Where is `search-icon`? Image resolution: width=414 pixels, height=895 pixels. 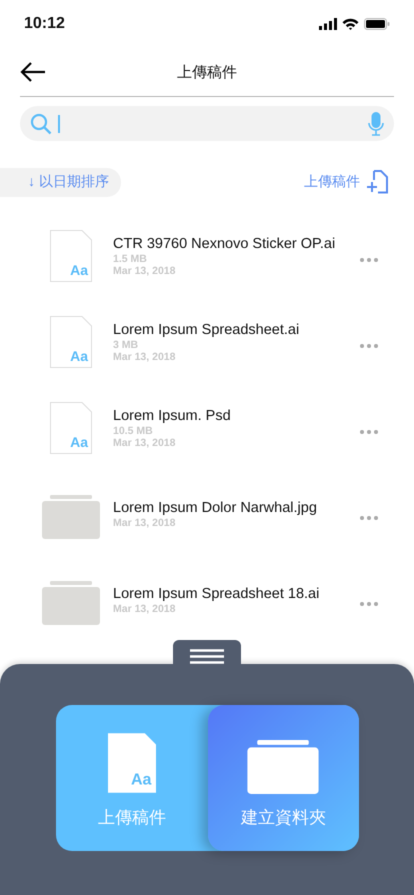
search-icon is located at coordinates (41, 123).